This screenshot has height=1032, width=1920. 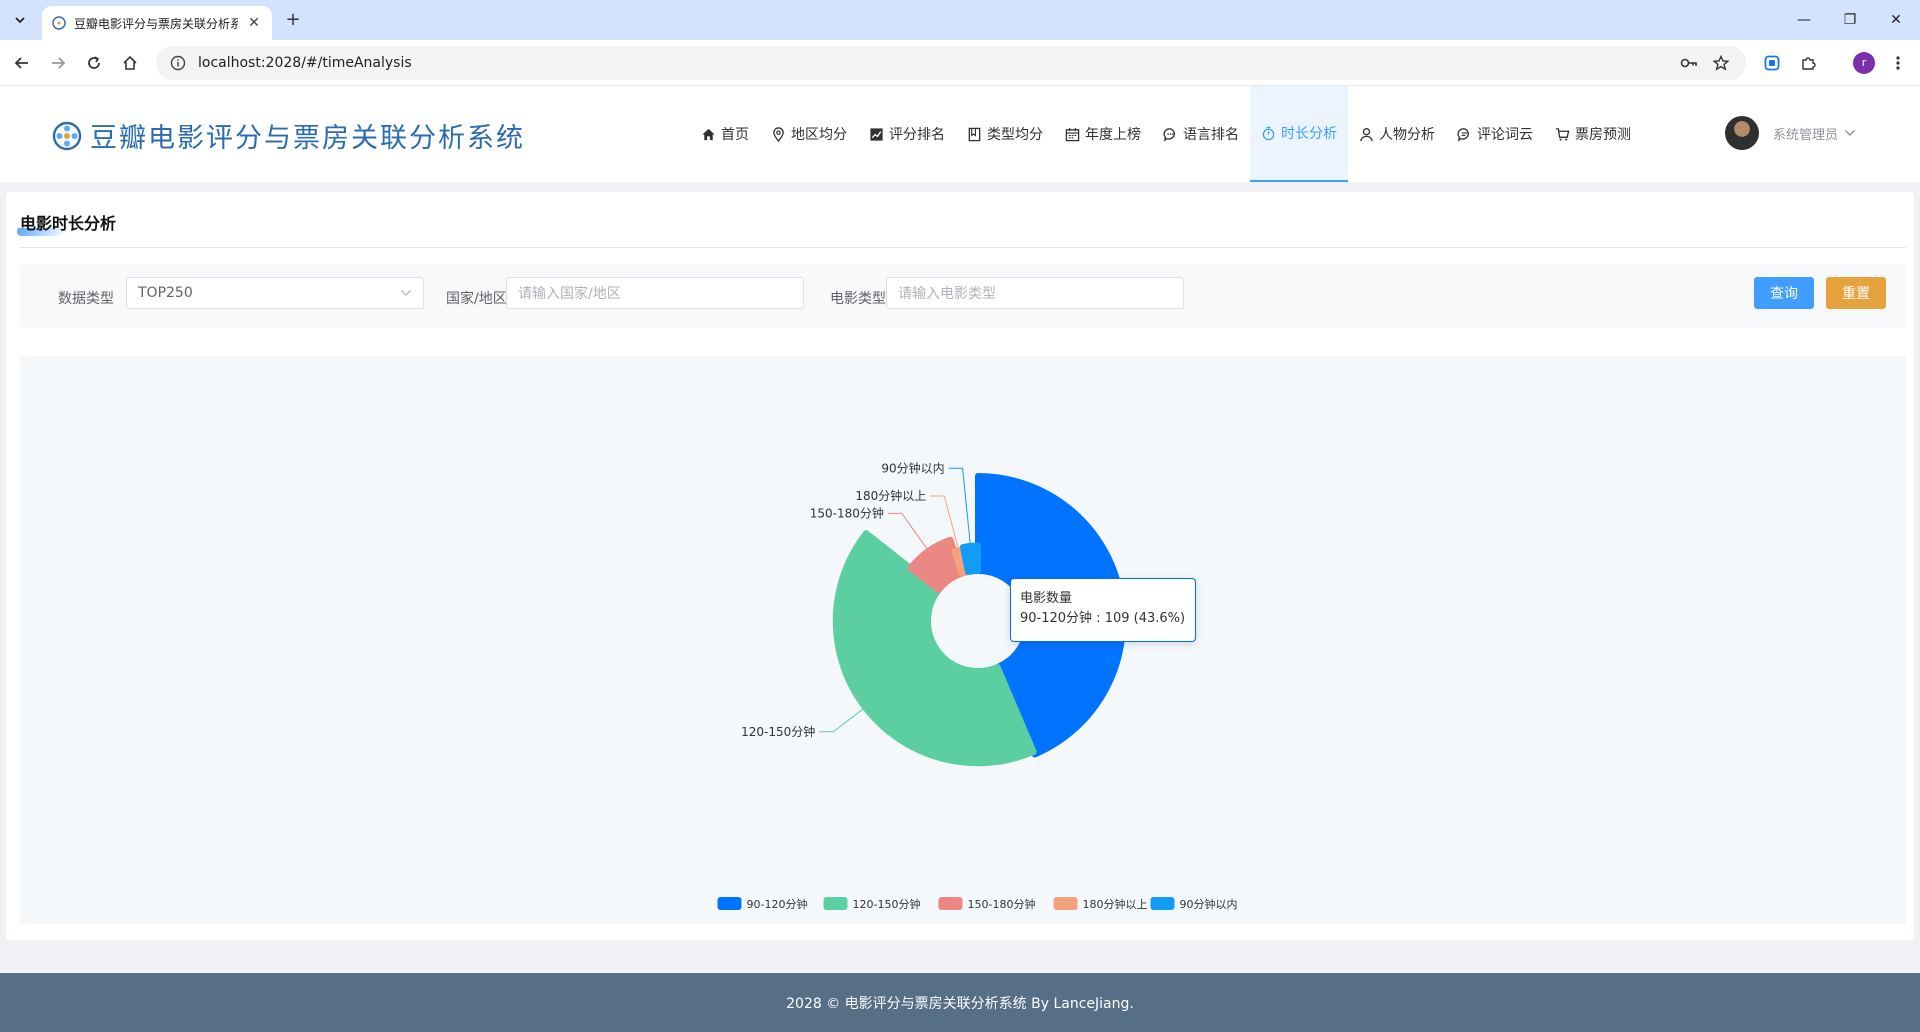 What do you see at coordinates (1772, 63) in the screenshot?
I see `extension-square-icon` at bounding box center [1772, 63].